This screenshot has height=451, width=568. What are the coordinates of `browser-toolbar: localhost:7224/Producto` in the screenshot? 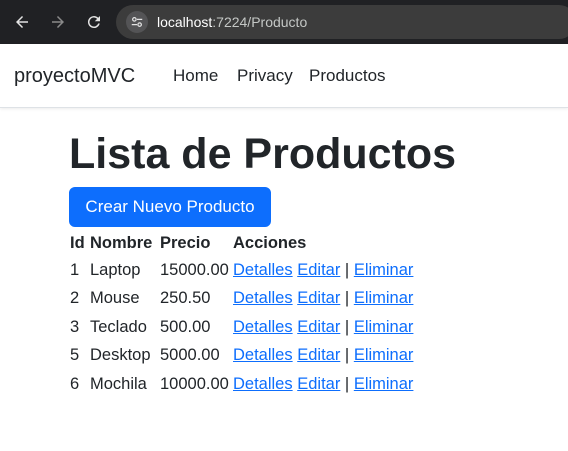 It's located at (284, 22).